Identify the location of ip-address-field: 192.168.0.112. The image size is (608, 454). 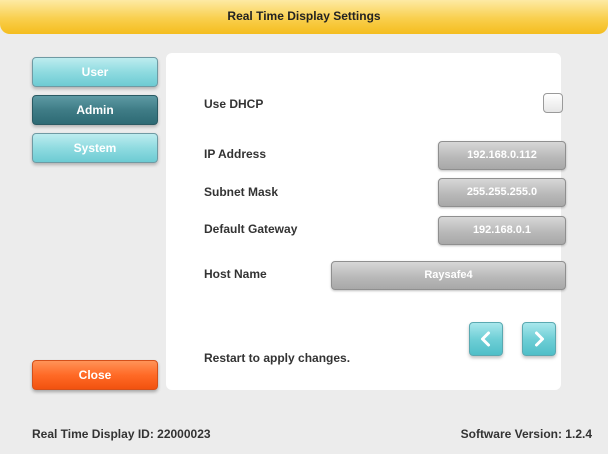
(502, 155).